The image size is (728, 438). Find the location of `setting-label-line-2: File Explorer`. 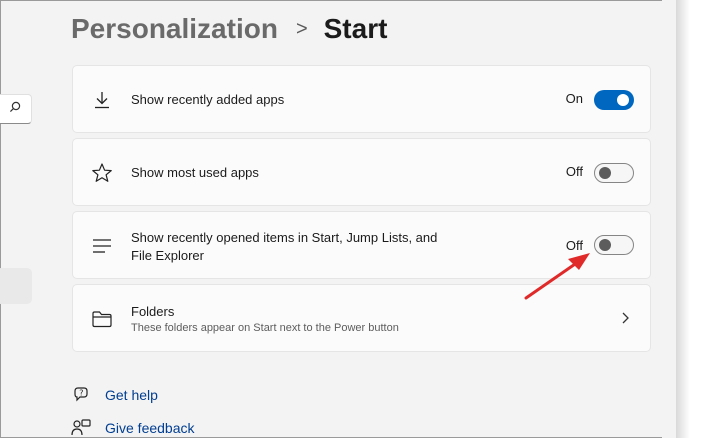

setting-label-line-2: File Explorer is located at coordinates (167, 255).